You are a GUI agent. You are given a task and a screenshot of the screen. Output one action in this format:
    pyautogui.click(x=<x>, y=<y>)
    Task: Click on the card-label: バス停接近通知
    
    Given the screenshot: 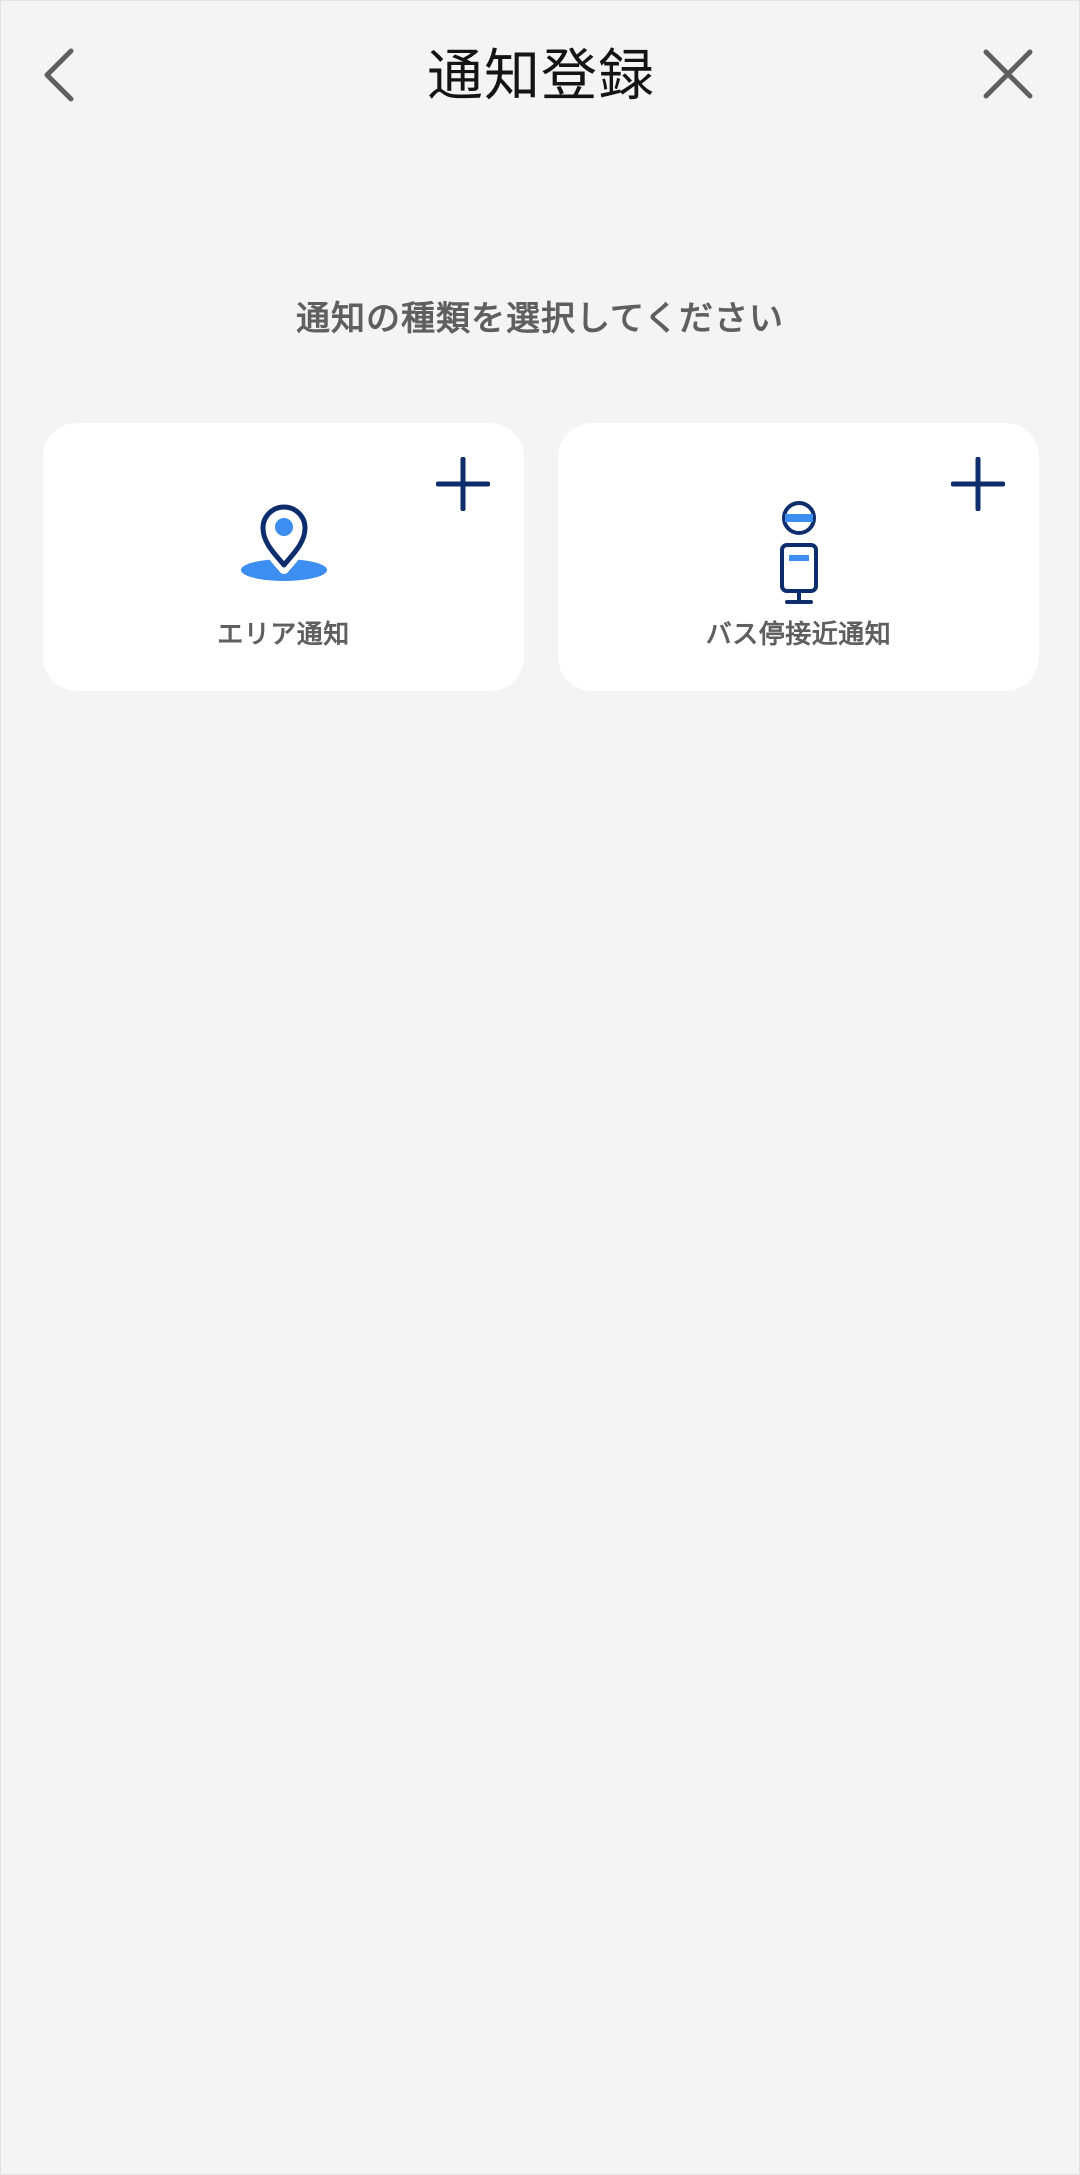 What is the action you would take?
    pyautogui.click(x=798, y=635)
    